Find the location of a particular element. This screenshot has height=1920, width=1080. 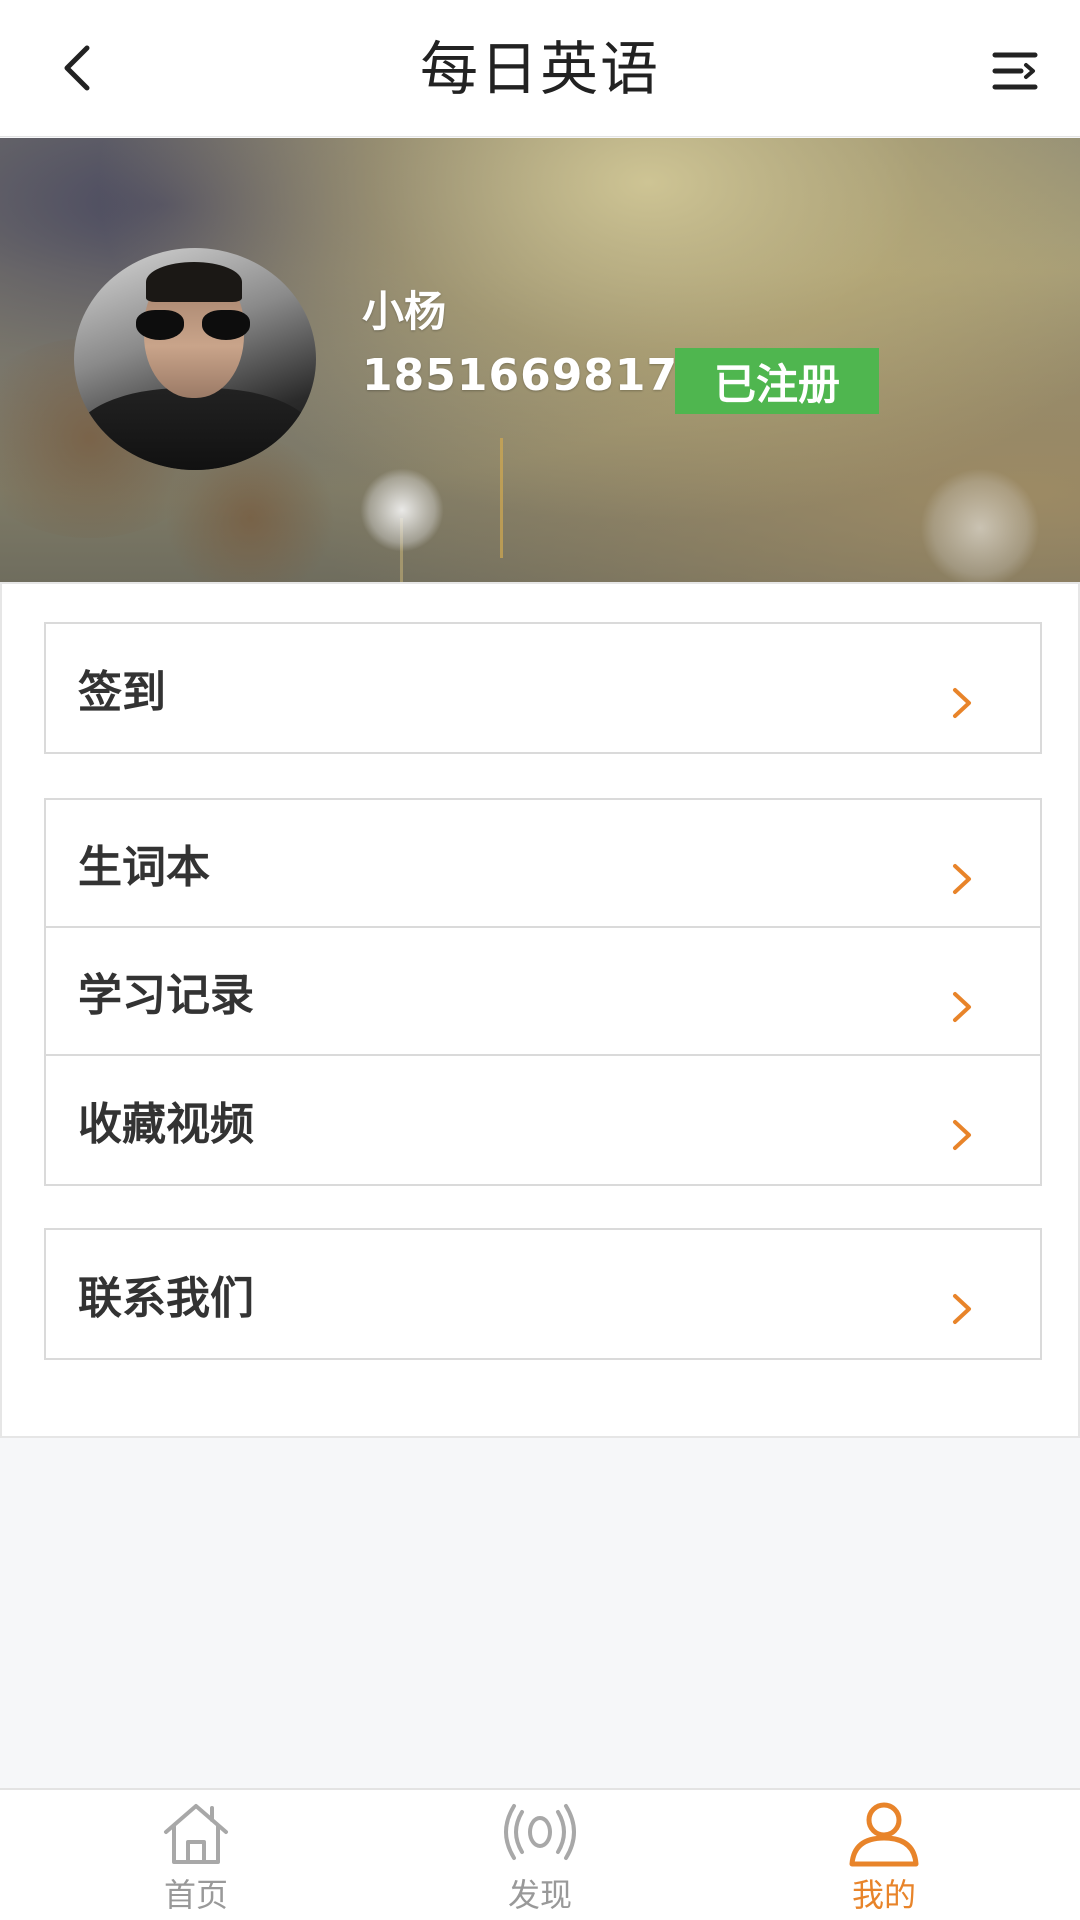

page-title: 每日英语 is located at coordinates (539, 69).